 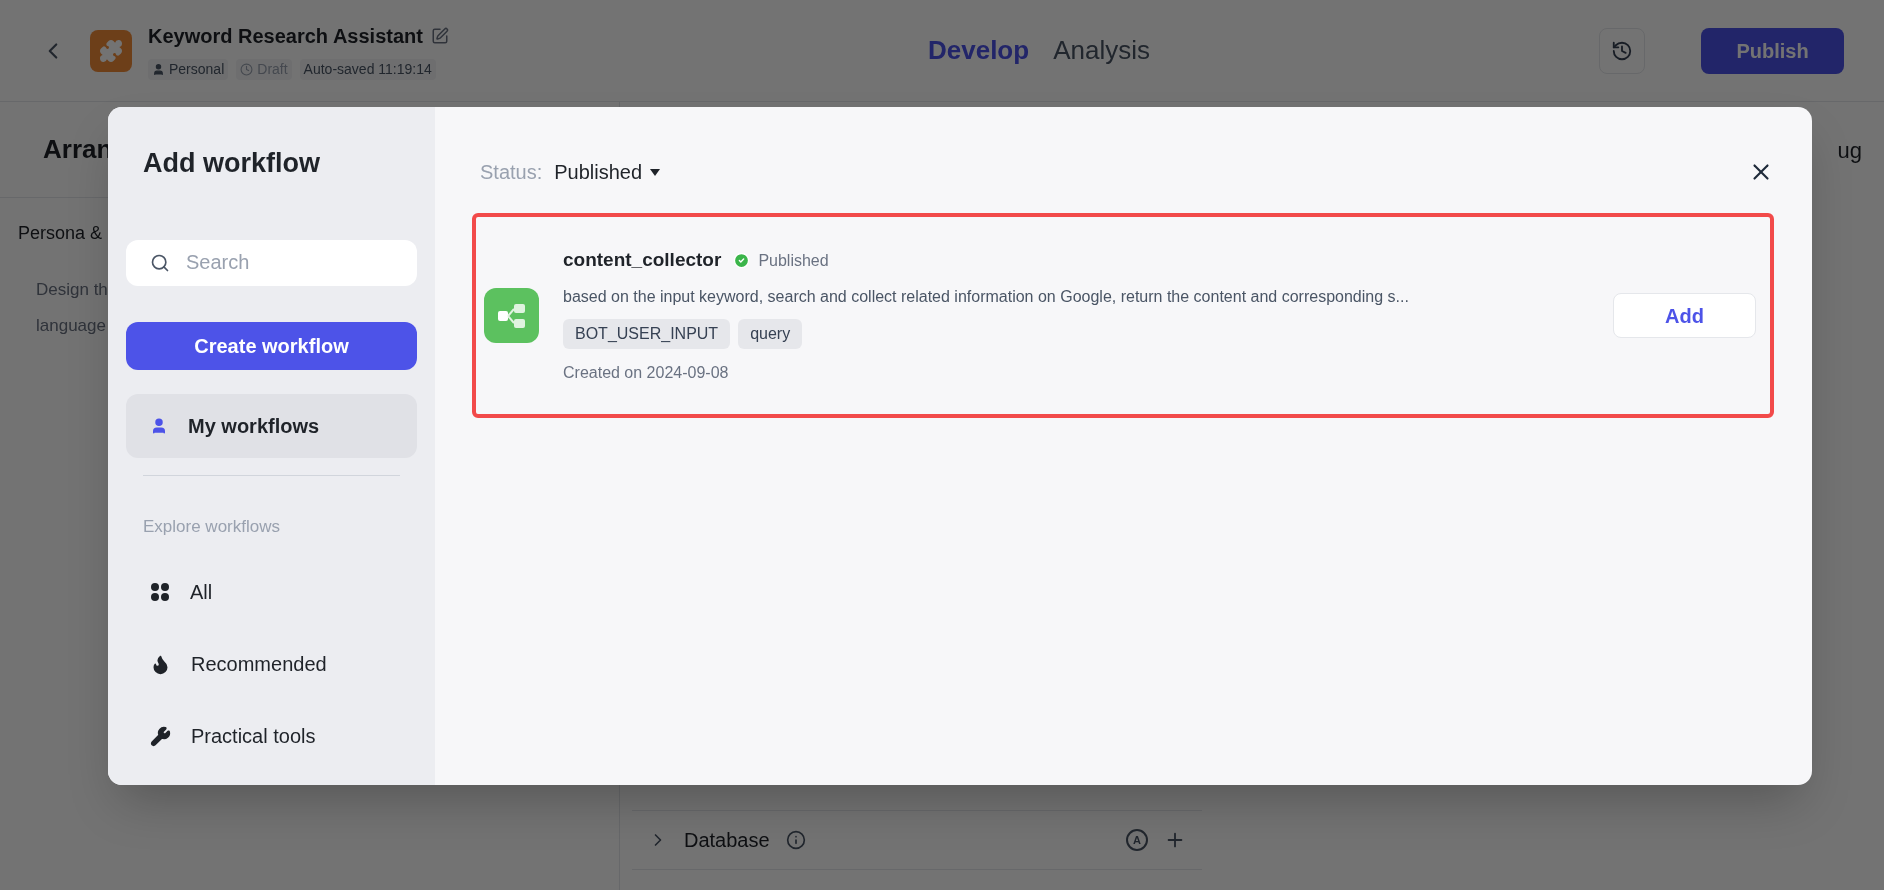 What do you see at coordinates (271, 425) in the screenshot?
I see `nav-item: My workflows` at bounding box center [271, 425].